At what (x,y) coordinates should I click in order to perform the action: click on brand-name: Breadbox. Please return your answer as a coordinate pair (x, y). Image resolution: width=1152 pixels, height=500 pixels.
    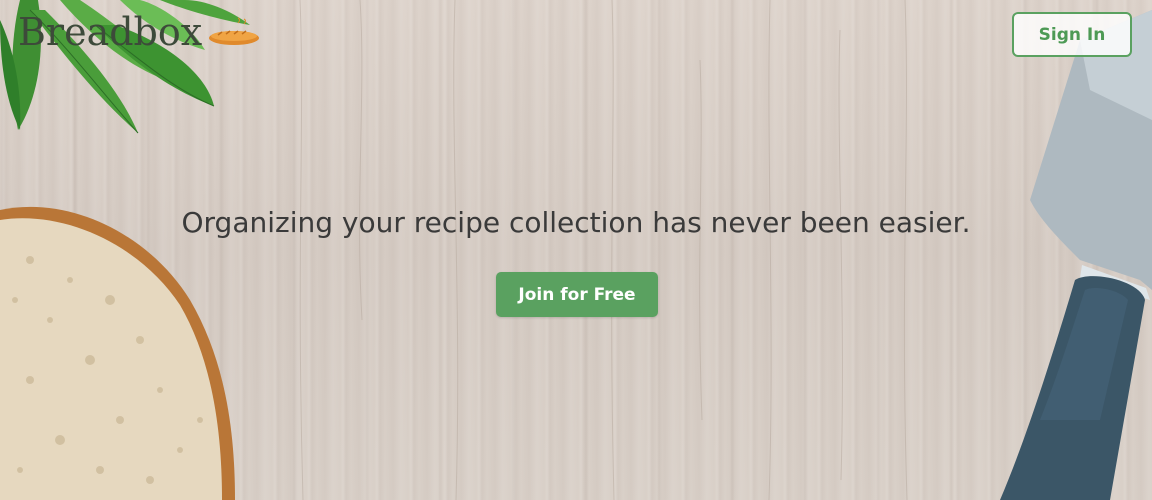
    Looking at the image, I should click on (110, 32).